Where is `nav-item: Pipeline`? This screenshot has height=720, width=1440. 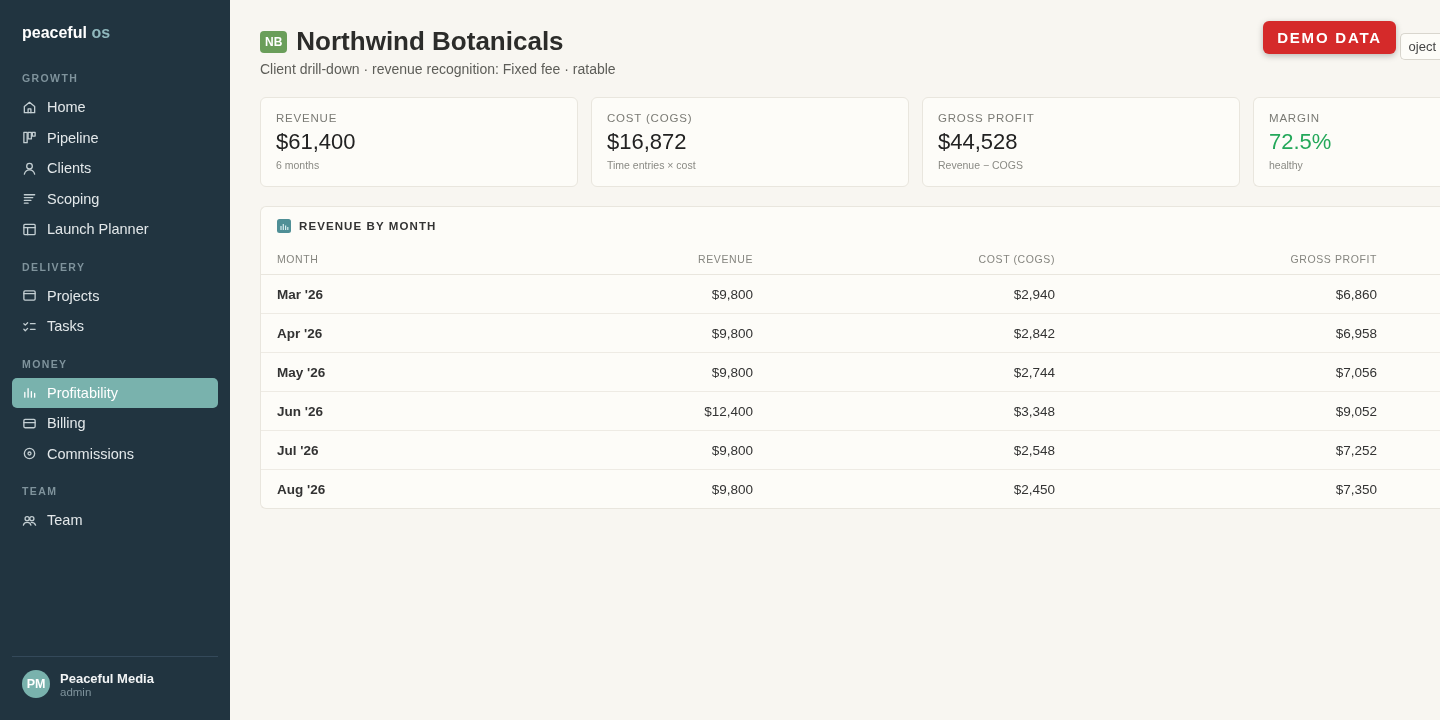
nav-item: Pipeline is located at coordinates (115, 137).